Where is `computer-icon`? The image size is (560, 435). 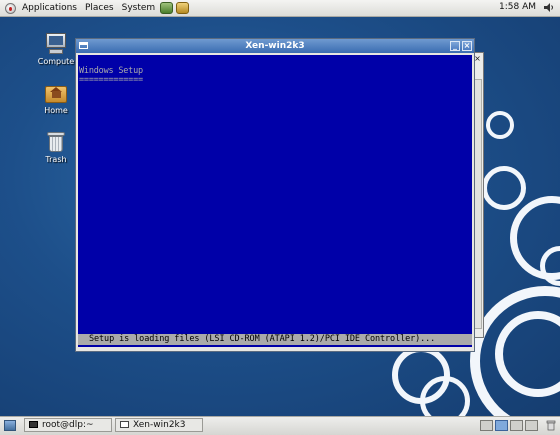
computer-icon is located at coordinates (56, 44).